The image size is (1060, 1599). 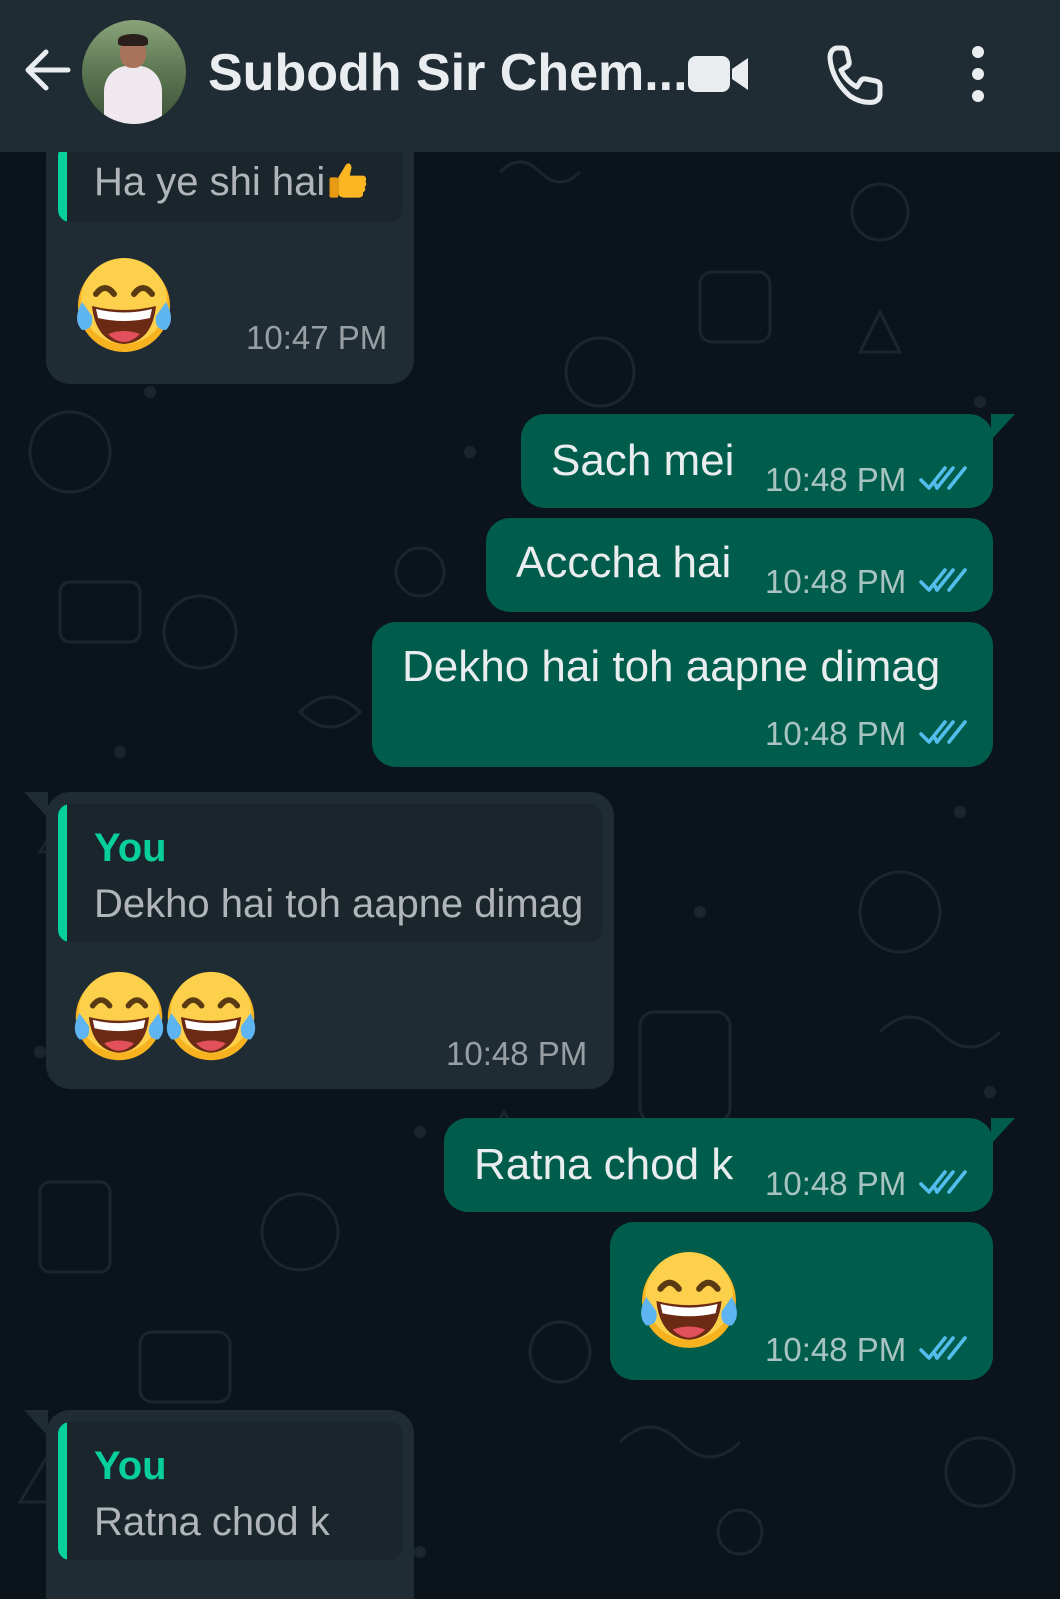 What do you see at coordinates (212, 1522) in the screenshot?
I see `quote-text: Ratna chod k` at bounding box center [212, 1522].